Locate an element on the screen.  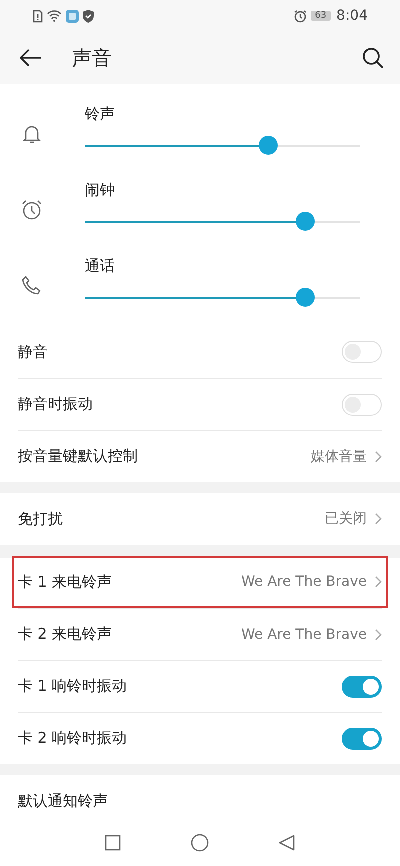
phone-icon is located at coordinates (32, 286).